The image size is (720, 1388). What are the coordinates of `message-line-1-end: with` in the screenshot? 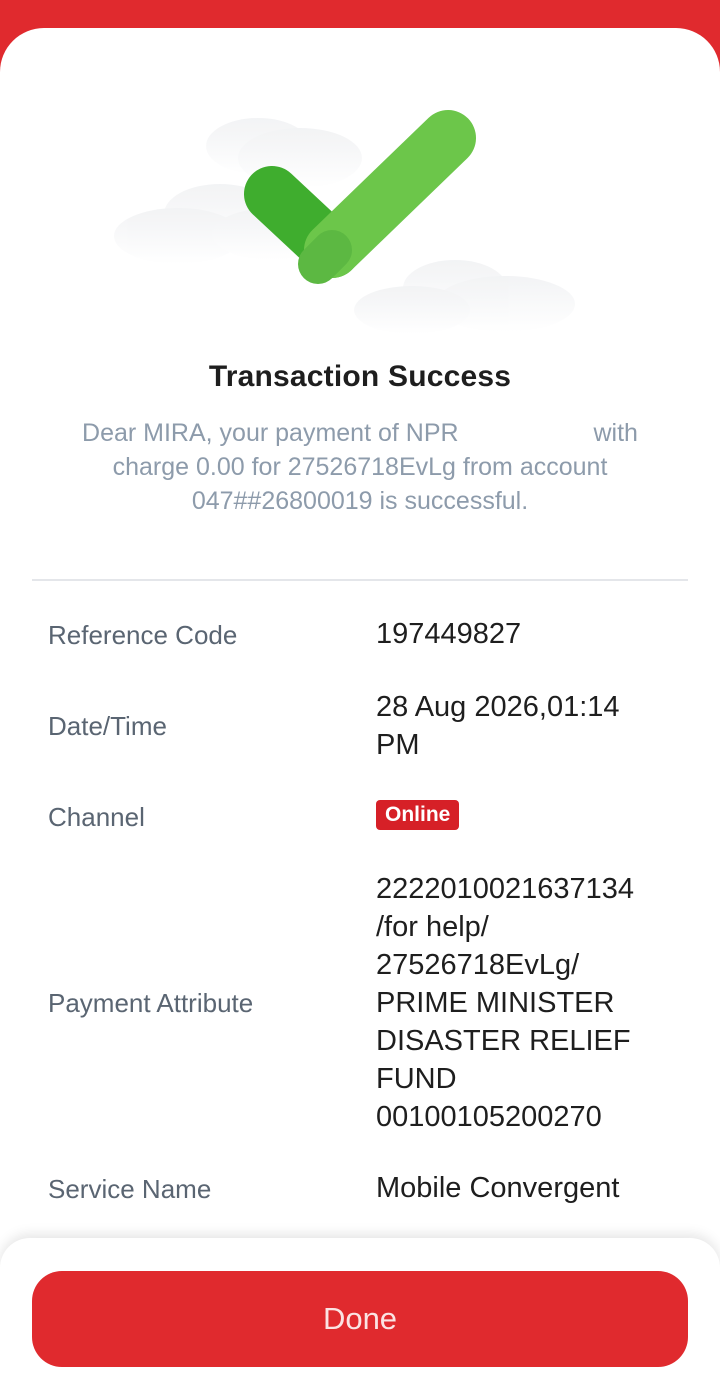 It's located at (615, 433).